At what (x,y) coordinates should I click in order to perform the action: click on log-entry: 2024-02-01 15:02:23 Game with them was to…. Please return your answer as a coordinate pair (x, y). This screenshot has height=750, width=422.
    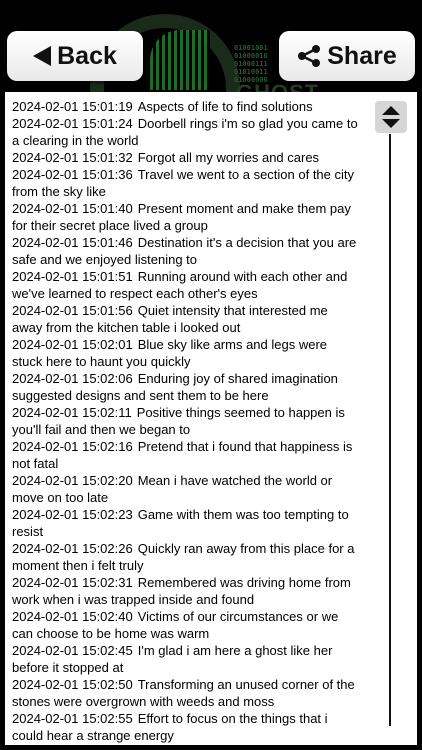
    Looking at the image, I should click on (186, 523).